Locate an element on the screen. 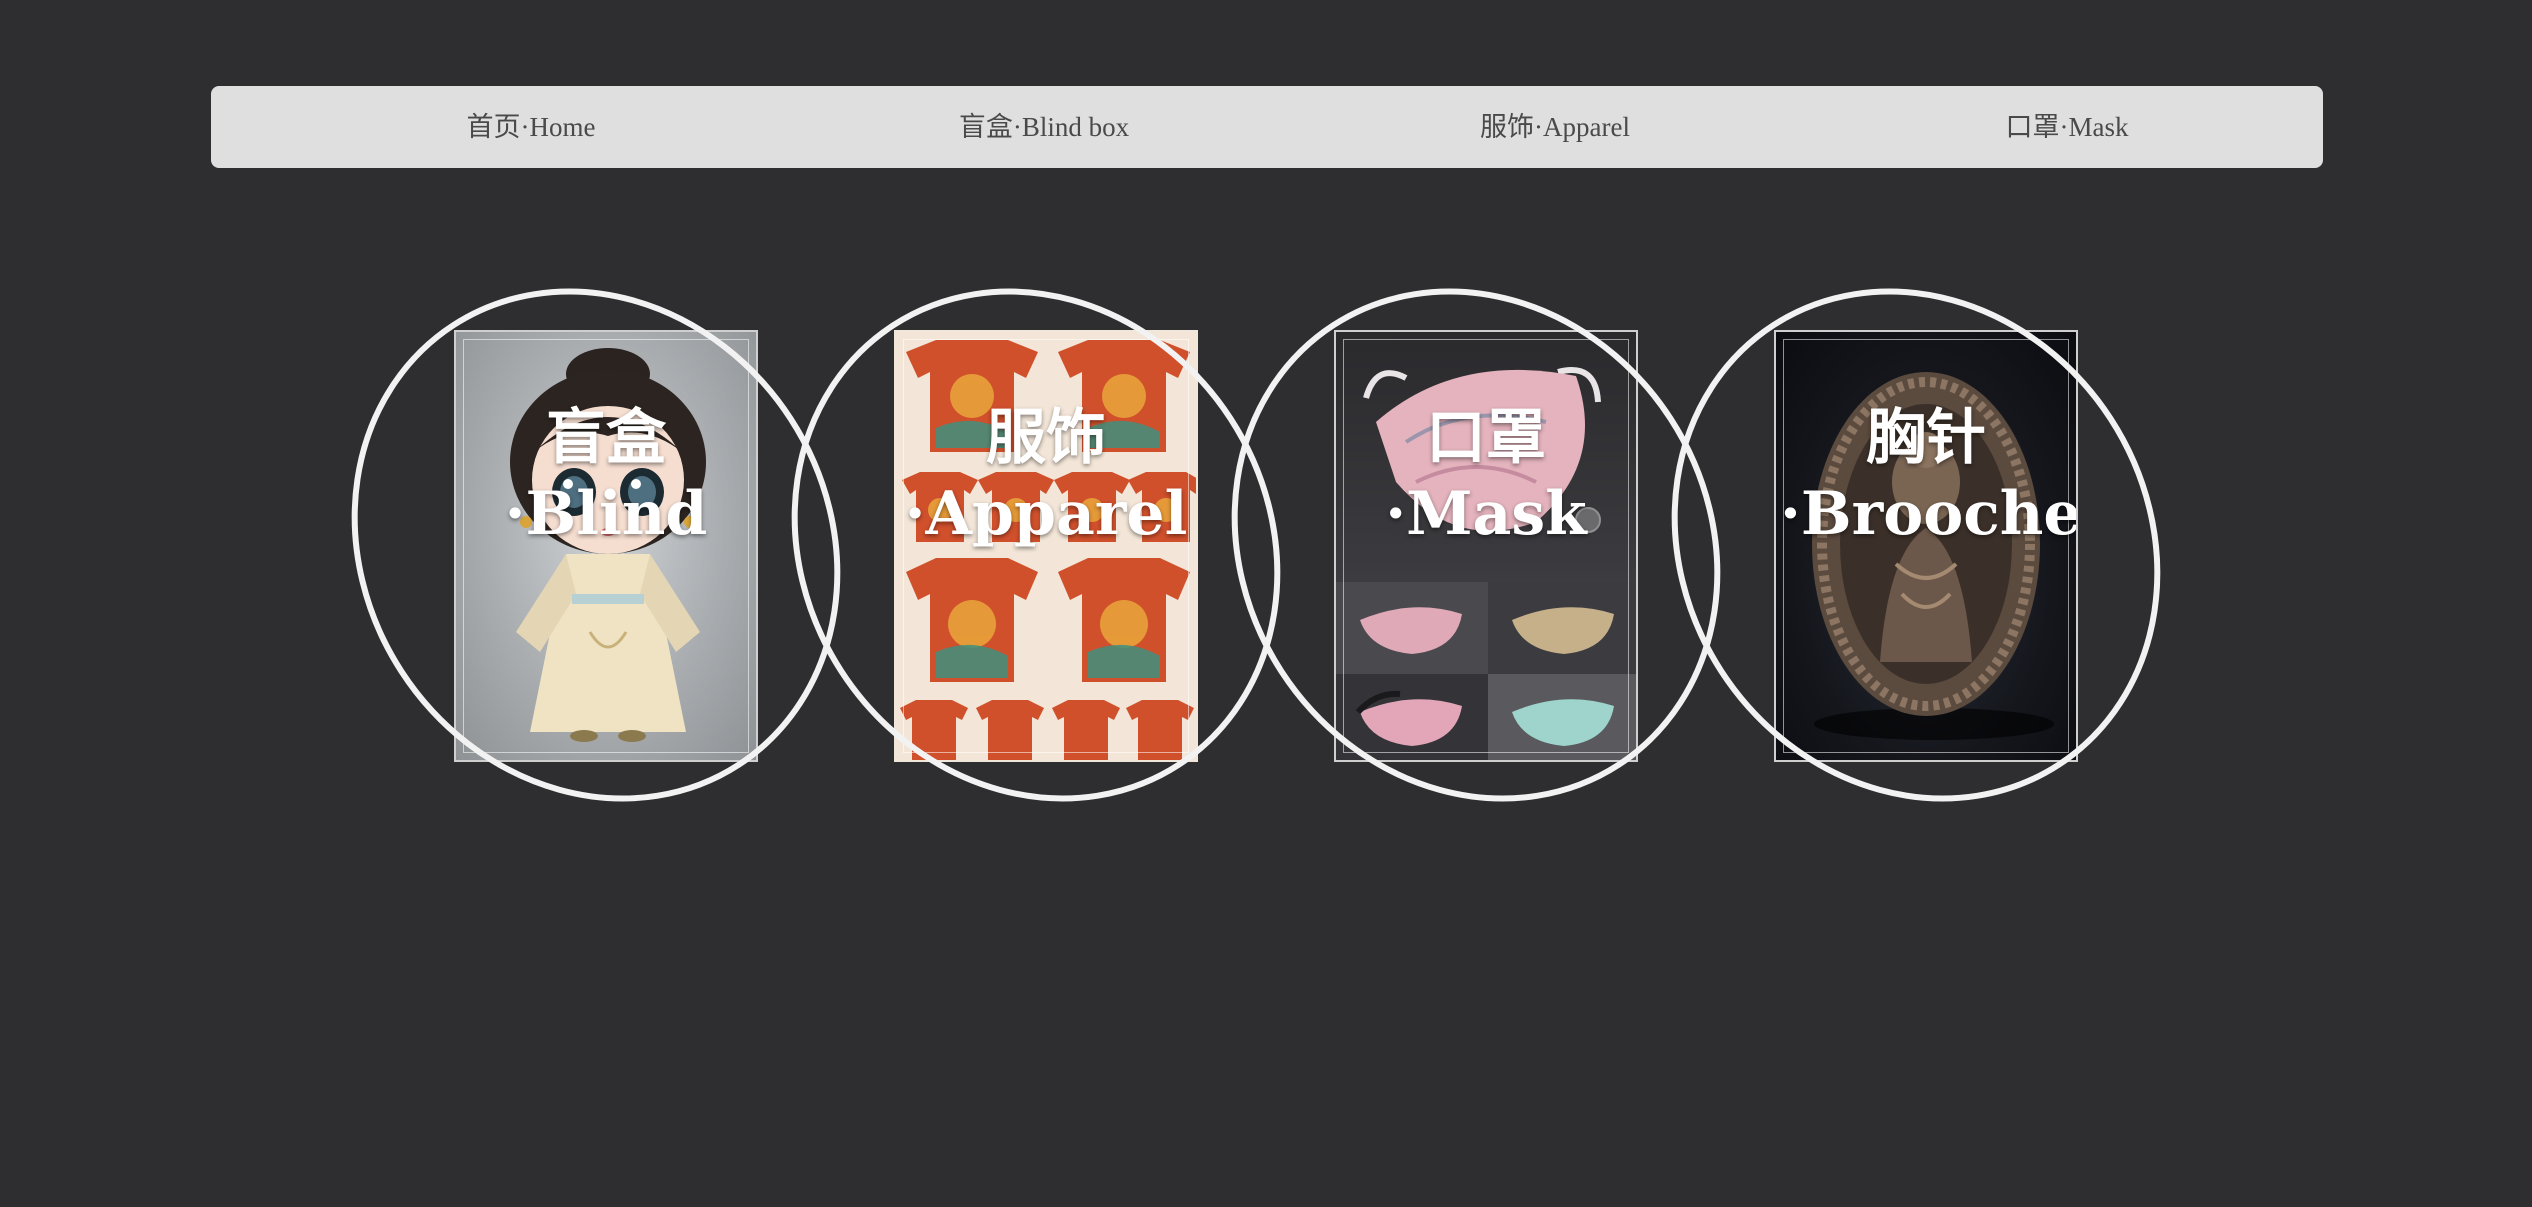 The image size is (2532, 1207). nav-item-mask: 口罩·Mask is located at coordinates (2067, 127).